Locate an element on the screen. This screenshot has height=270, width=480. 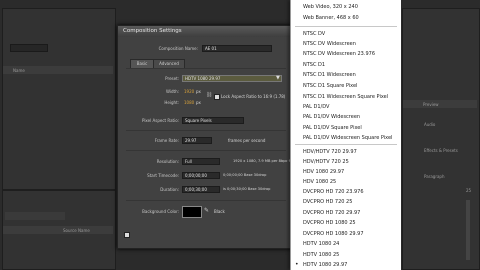
menu-item: DVCPRO HD 720 29.97 is located at coordinates (331, 213).